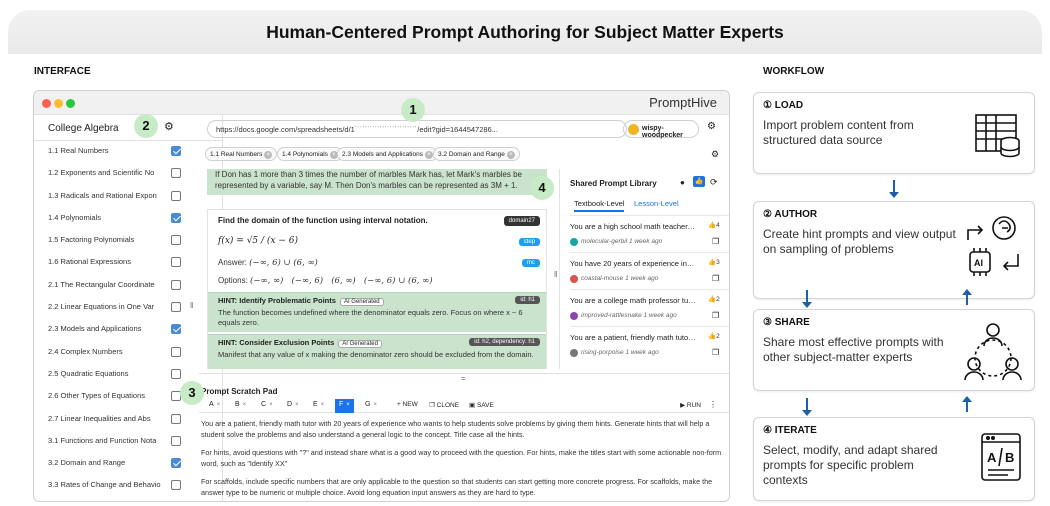  I want to click on clone-button: ❐ CLONE, so click(444, 405).